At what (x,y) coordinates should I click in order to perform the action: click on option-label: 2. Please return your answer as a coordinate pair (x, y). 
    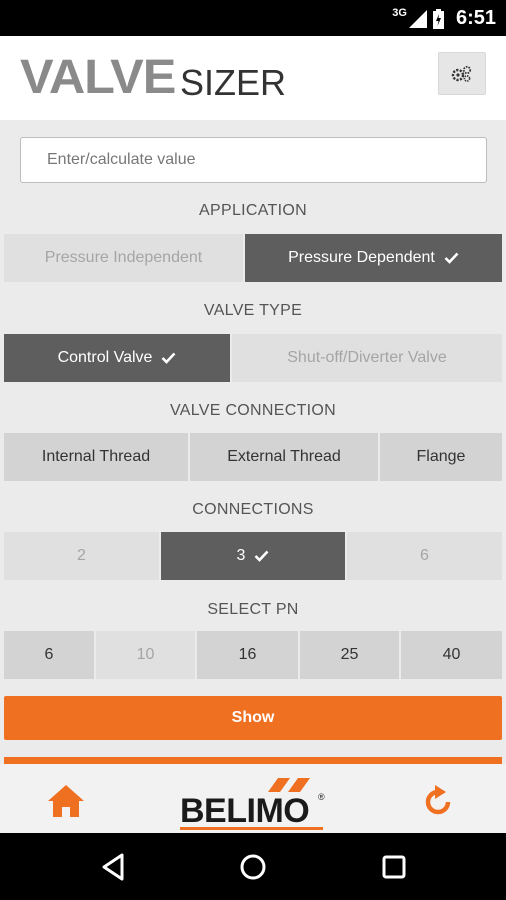
    Looking at the image, I should click on (81, 555).